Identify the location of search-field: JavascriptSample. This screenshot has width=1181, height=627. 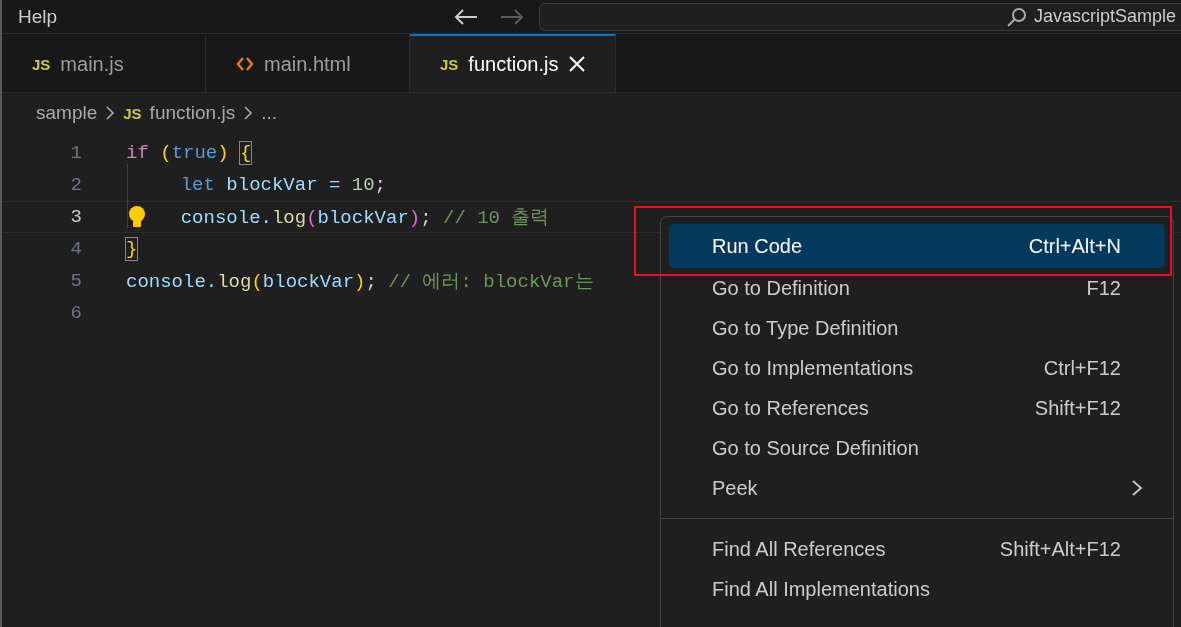
(860, 16).